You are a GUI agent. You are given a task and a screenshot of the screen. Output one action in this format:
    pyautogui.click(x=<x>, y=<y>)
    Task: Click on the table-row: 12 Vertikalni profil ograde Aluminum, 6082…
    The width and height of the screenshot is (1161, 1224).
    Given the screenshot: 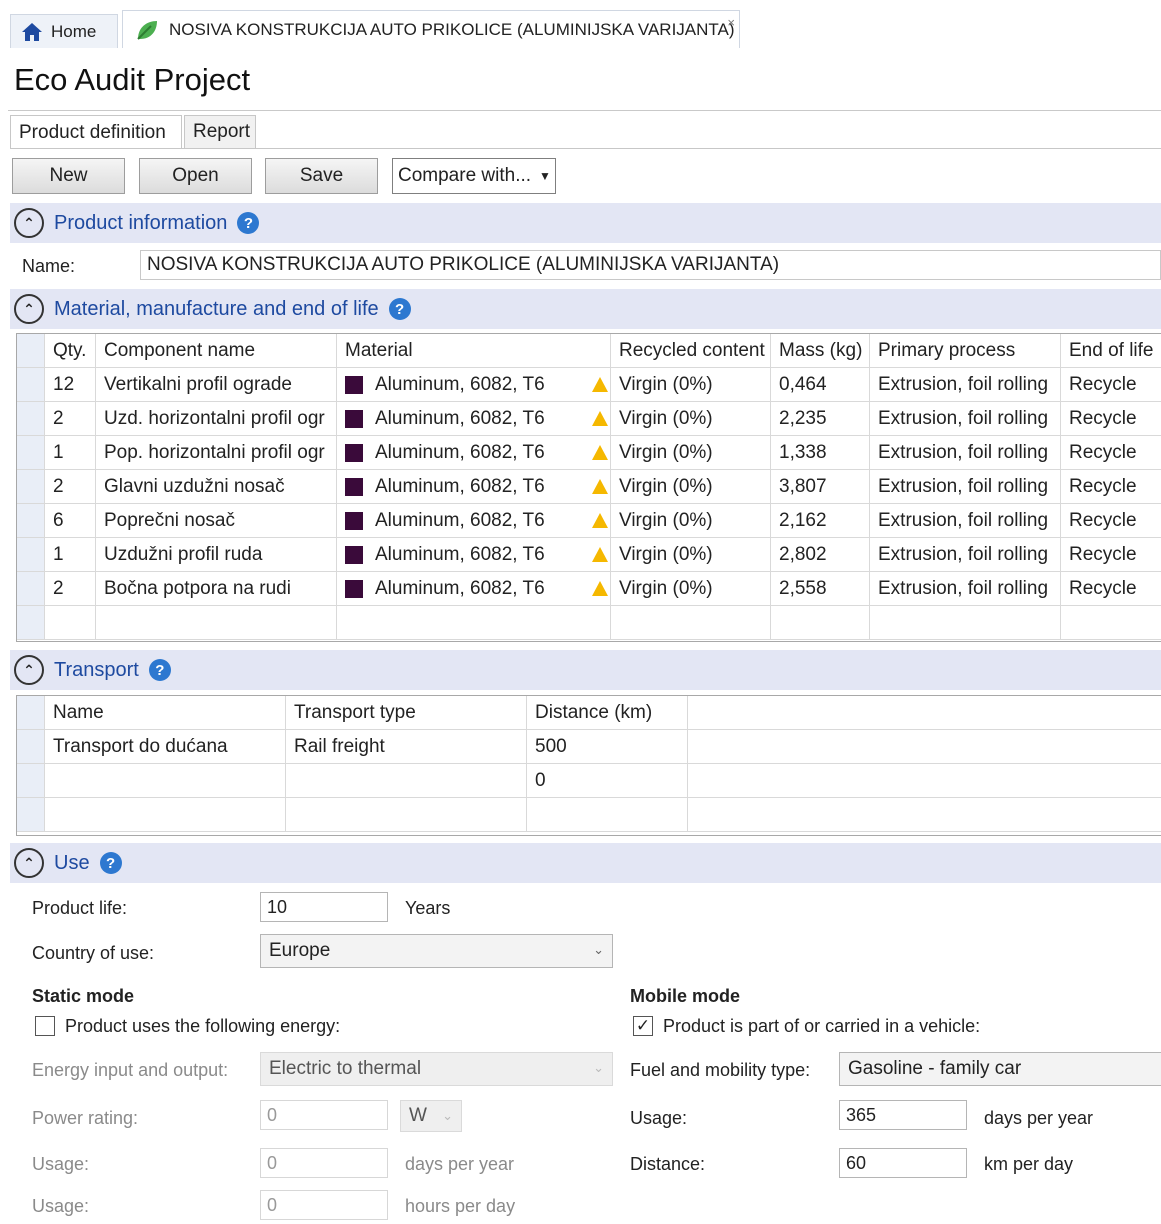 What is the action you would take?
    pyautogui.click(x=589, y=385)
    